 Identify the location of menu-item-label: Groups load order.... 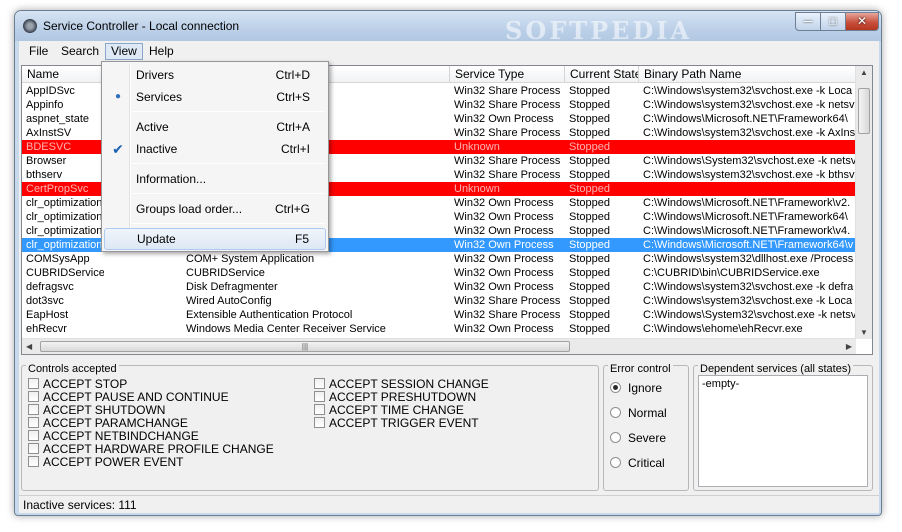
(189, 209).